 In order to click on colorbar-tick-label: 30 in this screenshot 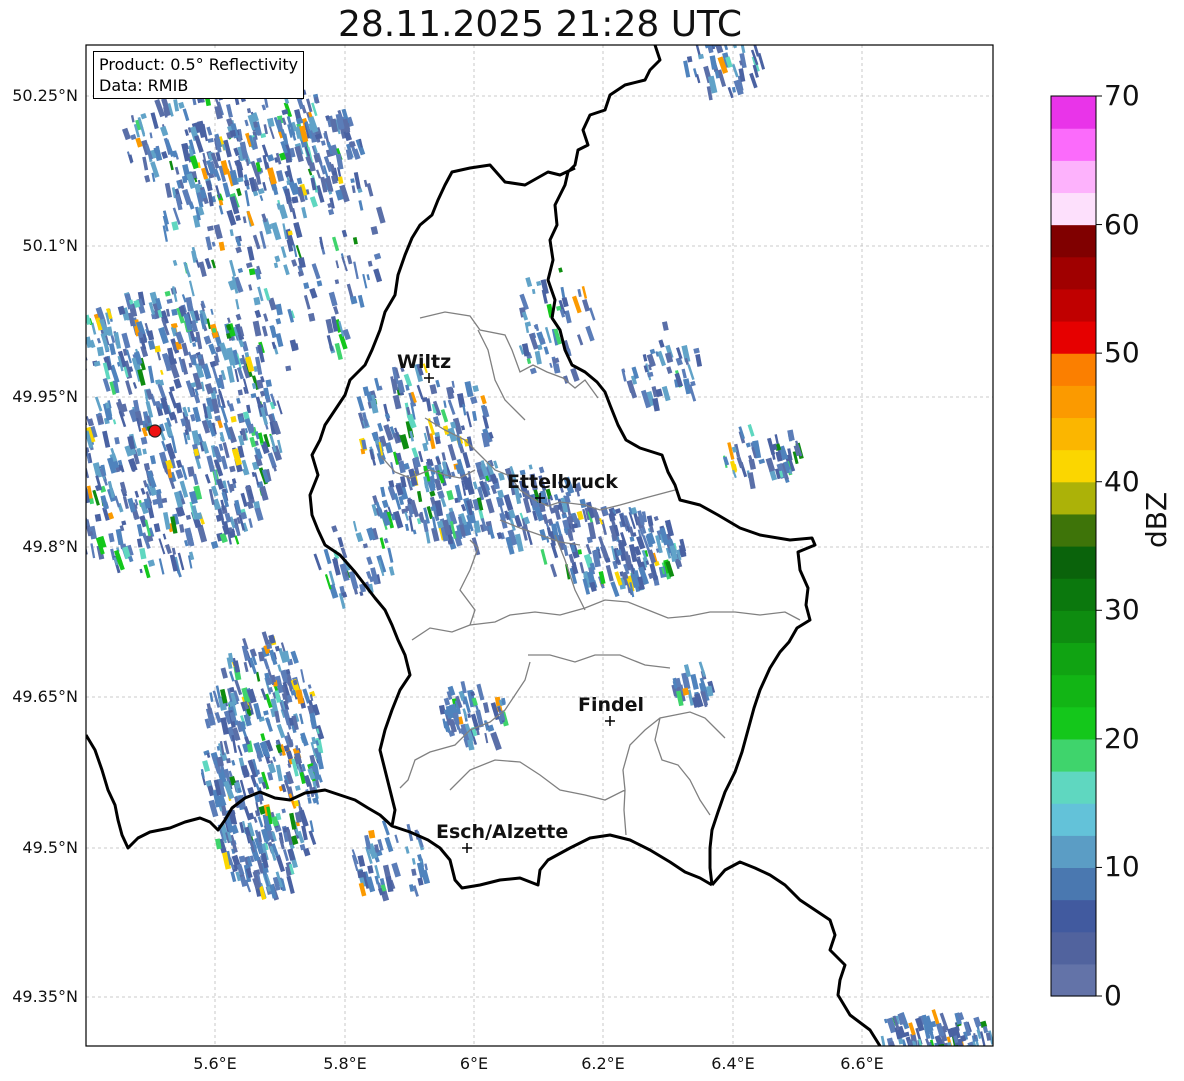, I will do `click(1122, 609)`.